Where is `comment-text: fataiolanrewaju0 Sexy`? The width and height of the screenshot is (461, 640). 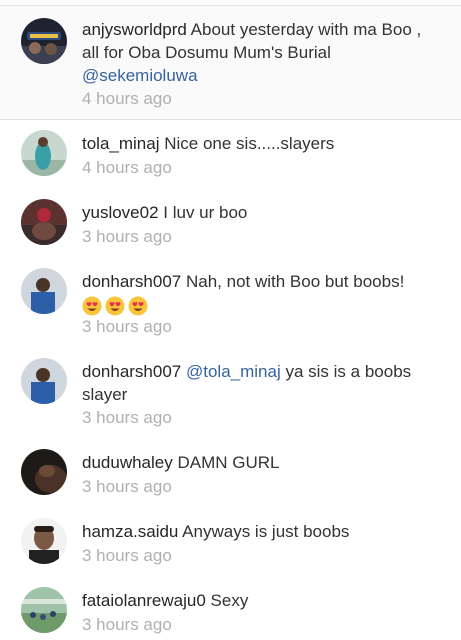
comment-text: fataiolanrewaju0 Sexy is located at coordinates (262, 600).